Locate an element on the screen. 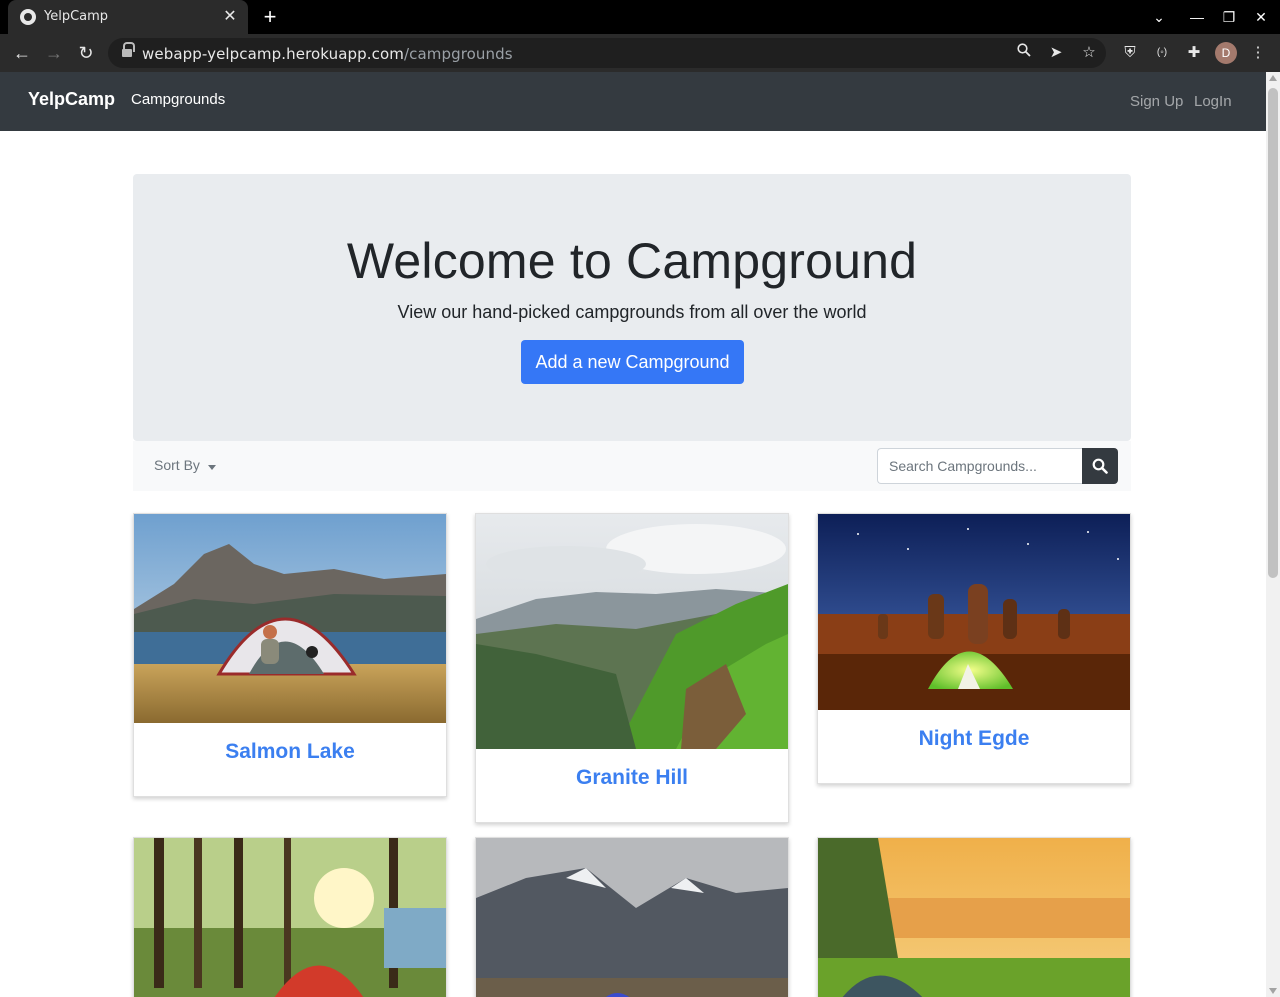  bookmark-star-icon: ☆ is located at coordinates (1089, 53).